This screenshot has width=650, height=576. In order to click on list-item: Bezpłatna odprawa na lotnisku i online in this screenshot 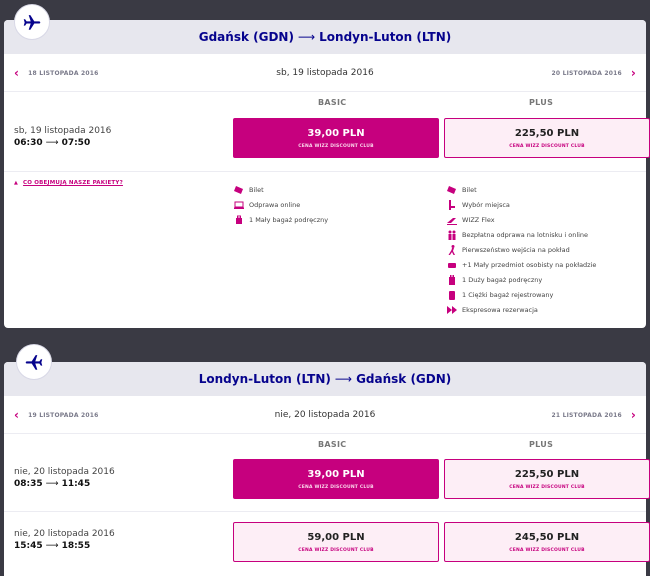, I will do `click(521, 234)`.